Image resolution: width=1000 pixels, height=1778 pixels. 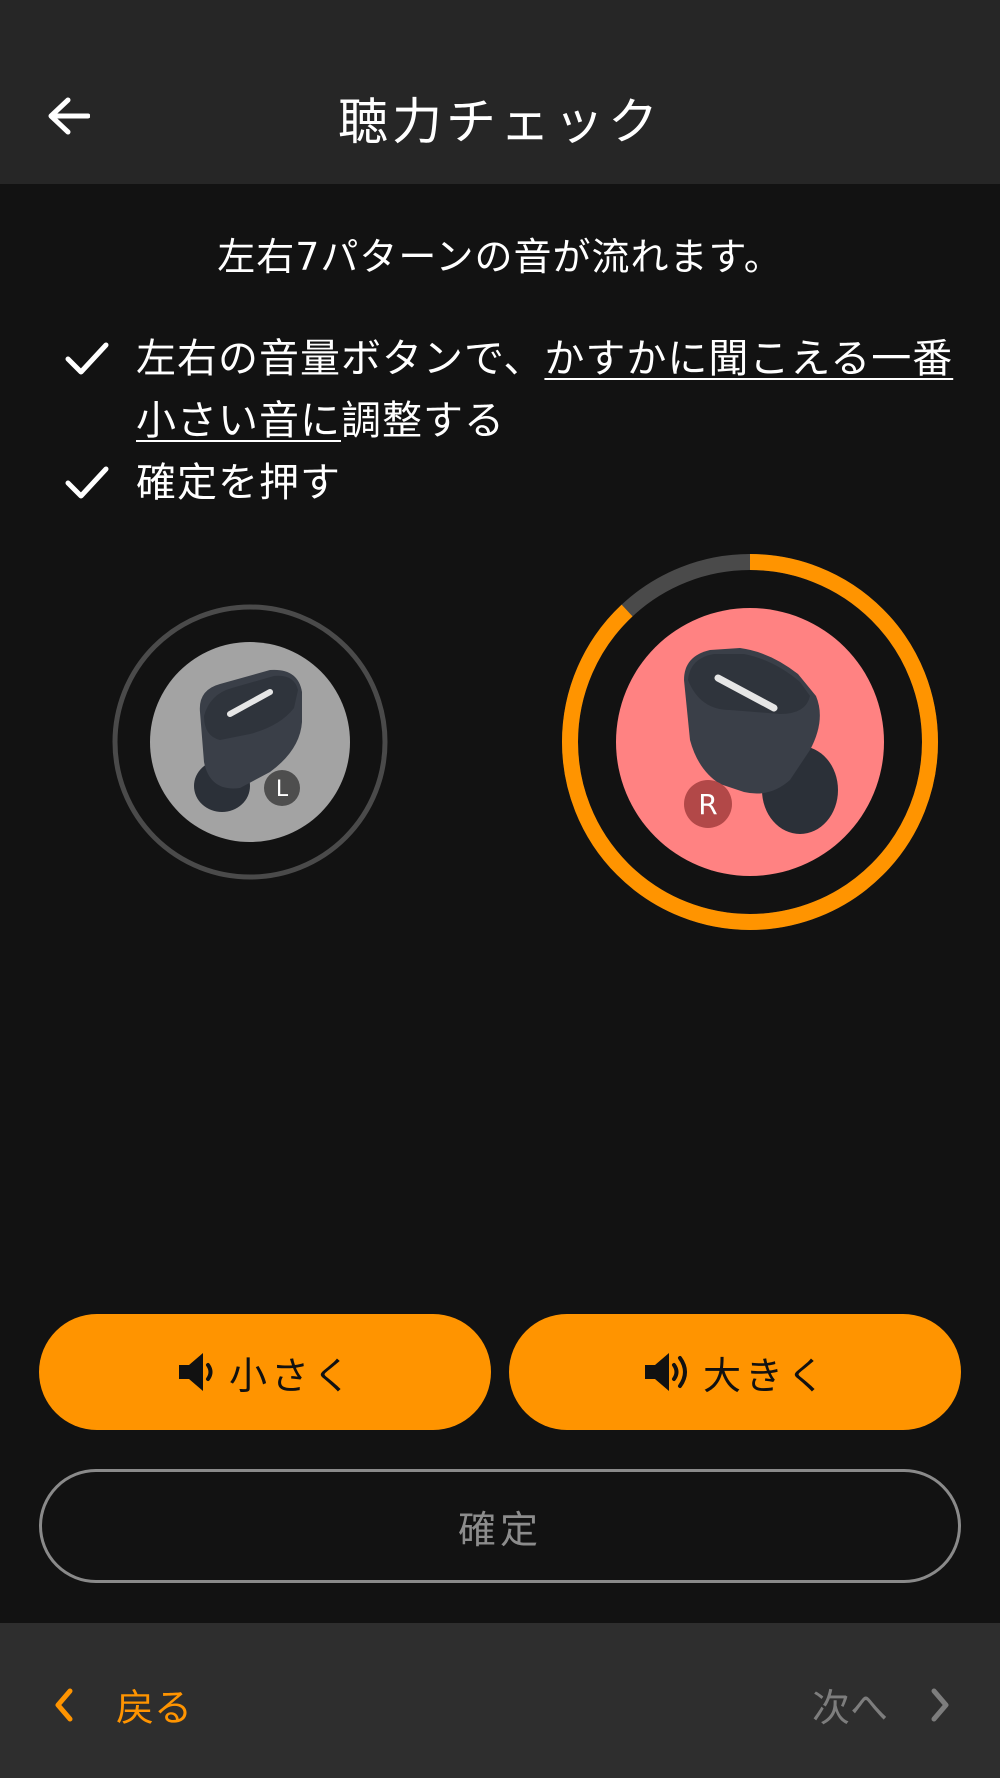 I want to click on footer-next-button: 次へ, so click(x=882, y=1704).